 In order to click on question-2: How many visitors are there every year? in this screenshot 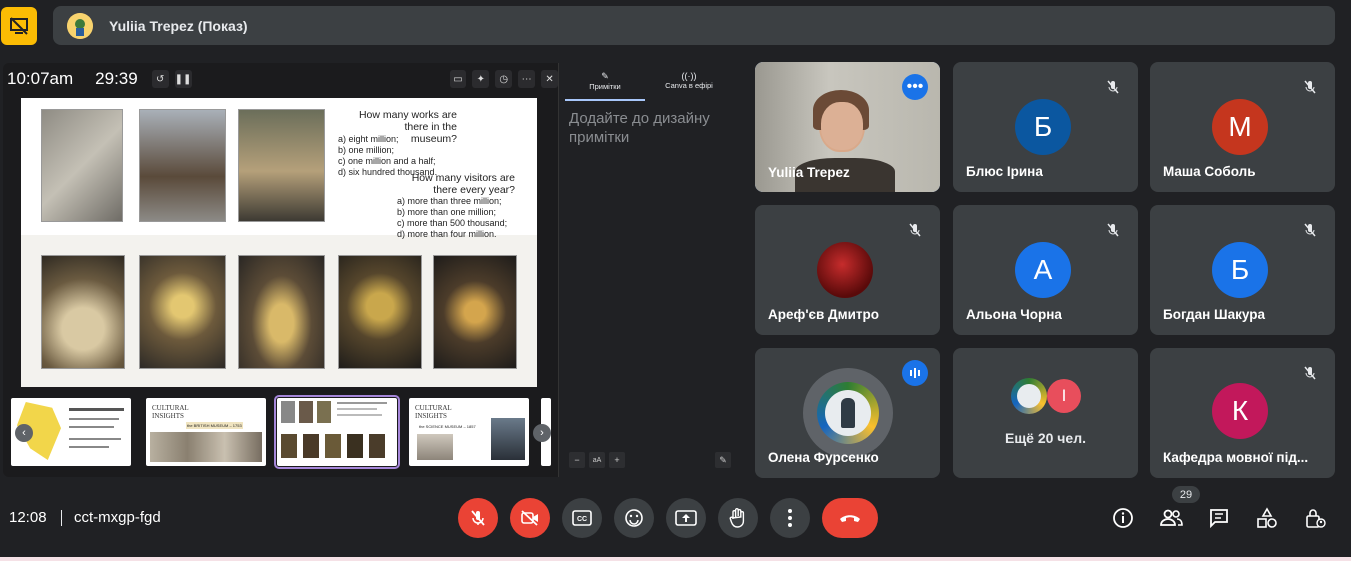, I will do `click(463, 184)`.